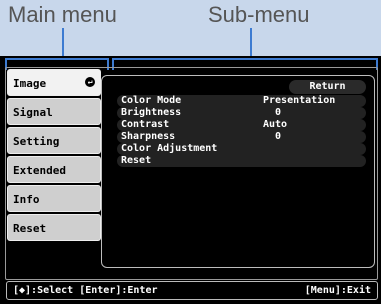 This screenshot has height=304, width=381. I want to click on main-menu-item-label: Image, so click(30, 83).